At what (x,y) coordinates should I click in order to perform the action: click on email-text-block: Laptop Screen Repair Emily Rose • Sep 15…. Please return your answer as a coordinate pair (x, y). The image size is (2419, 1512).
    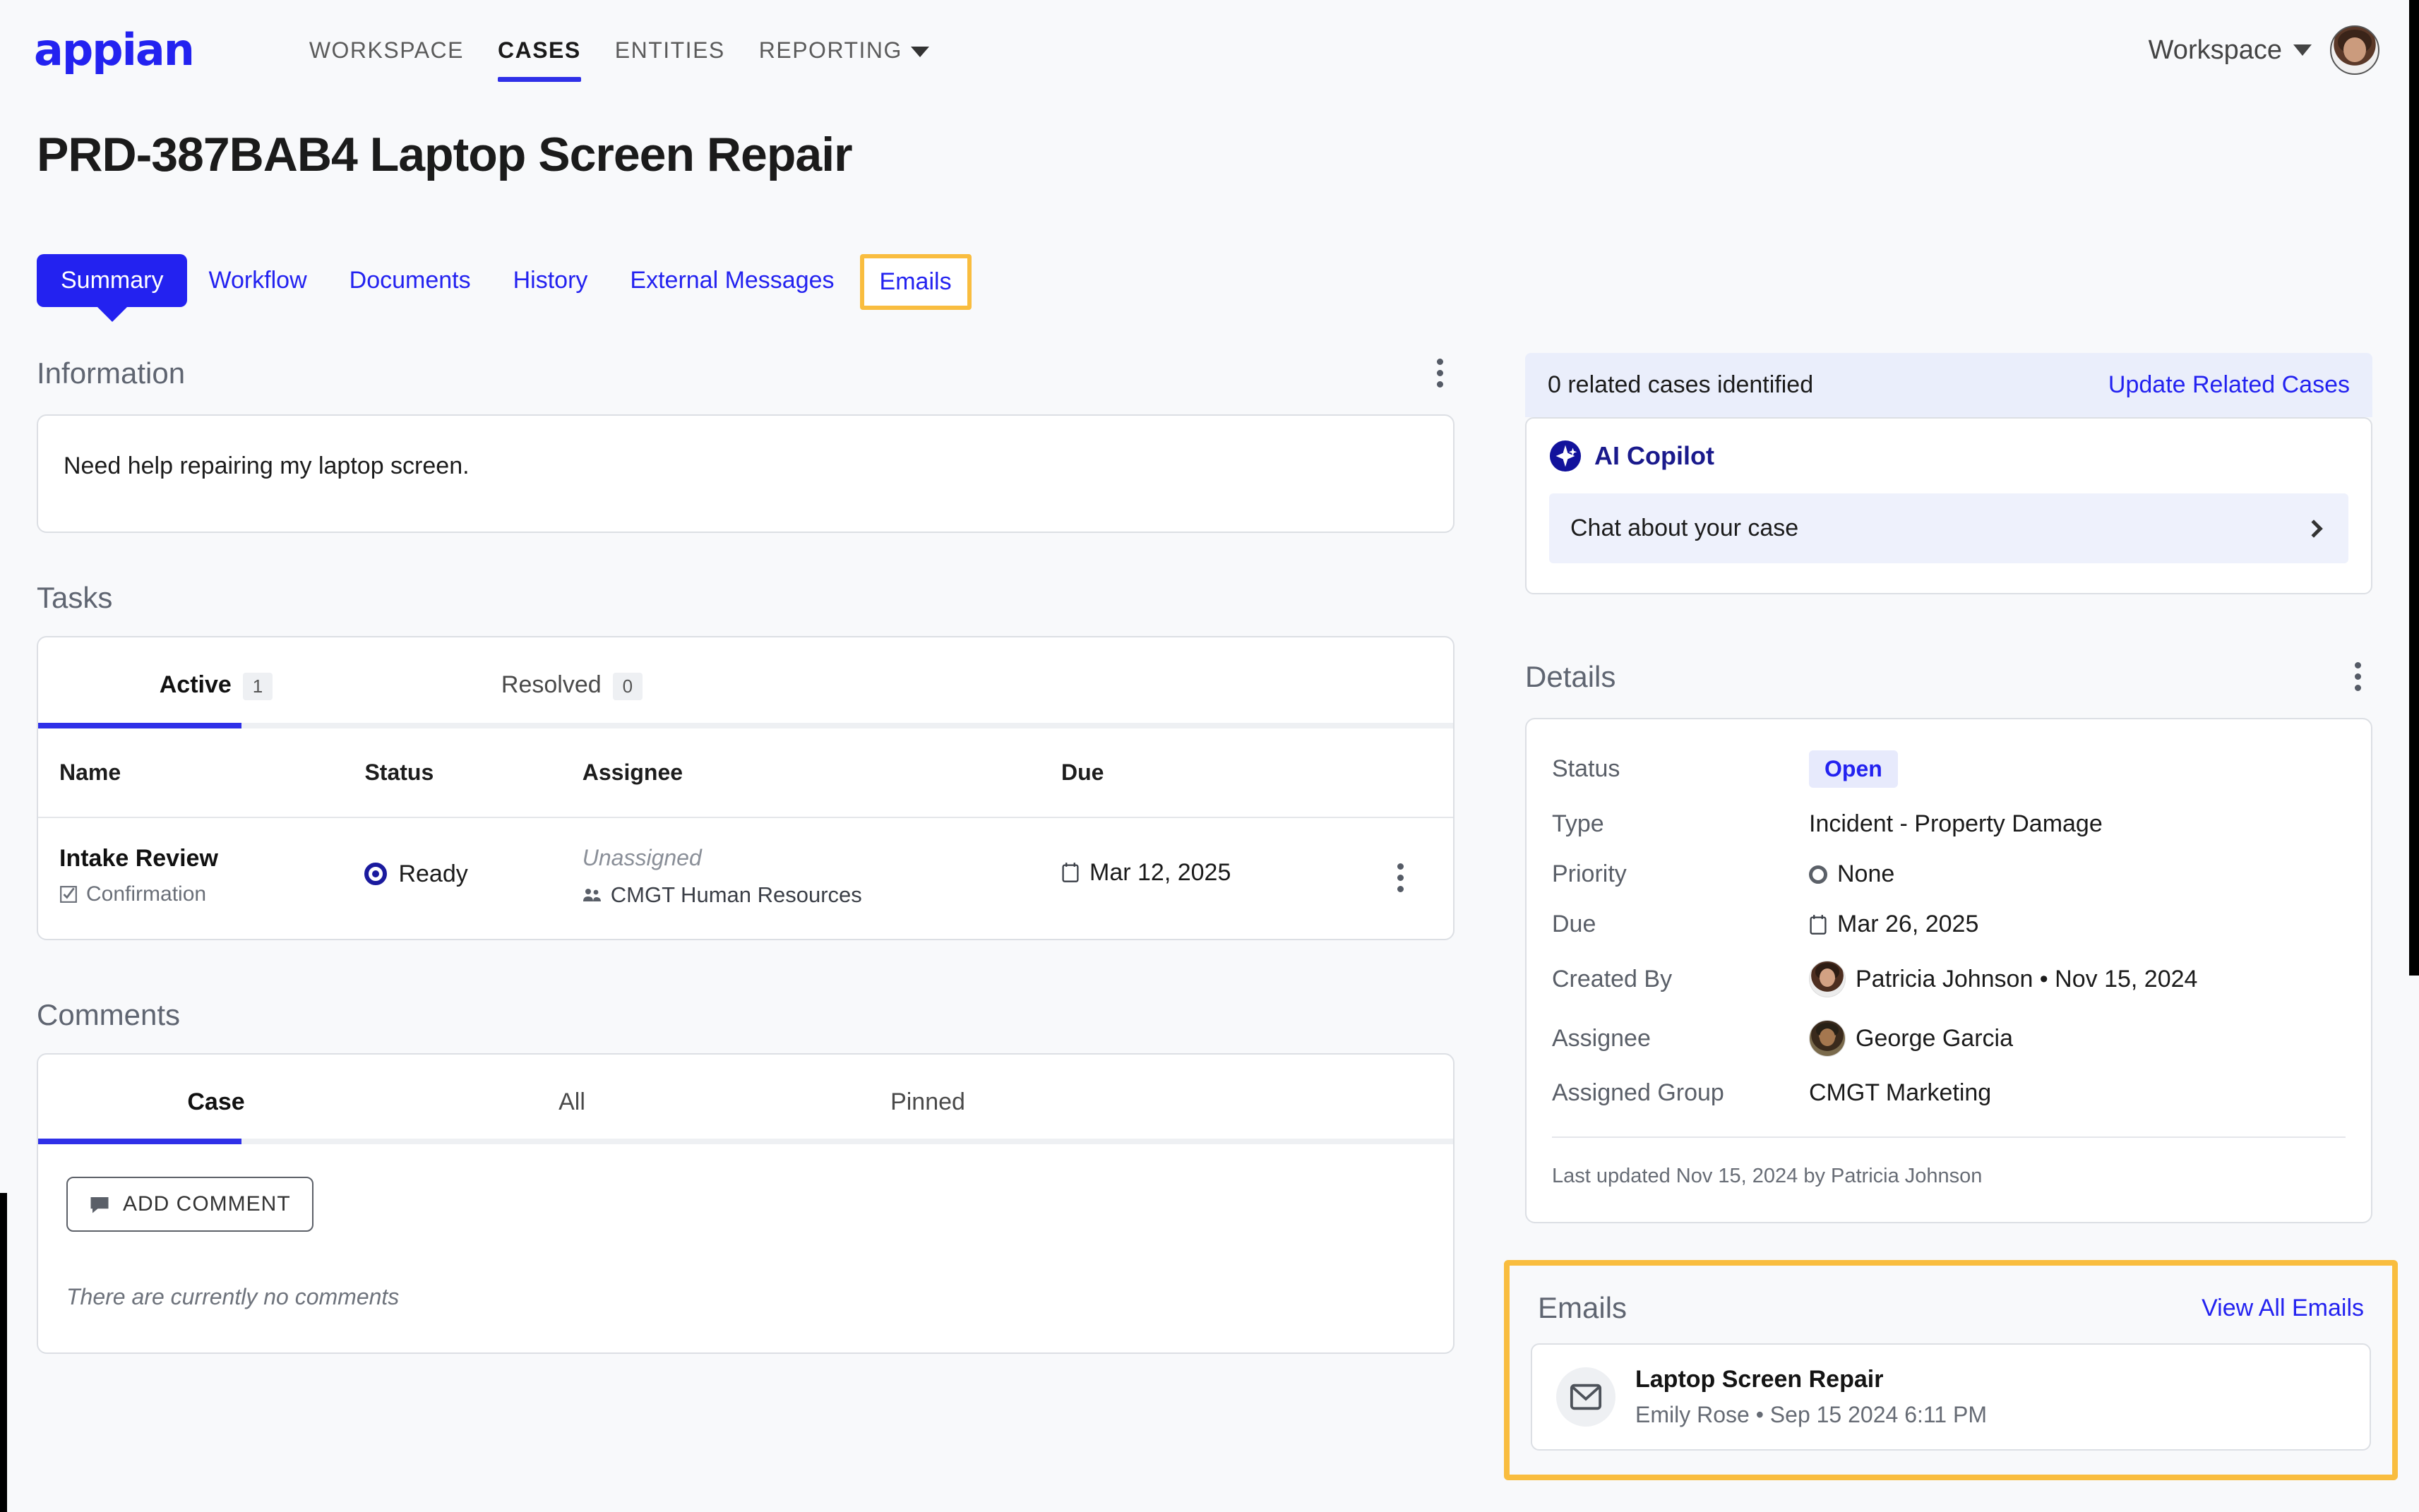
    Looking at the image, I should click on (1811, 1397).